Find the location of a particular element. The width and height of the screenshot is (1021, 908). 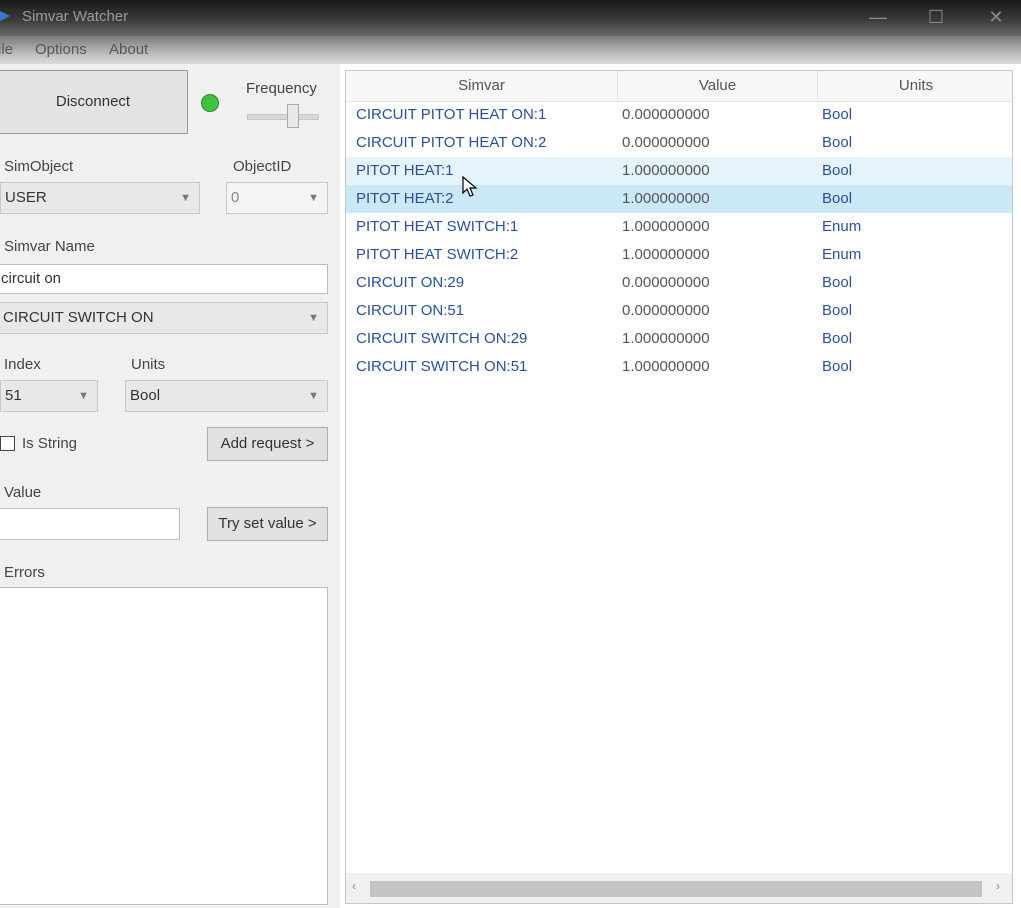

value-input is located at coordinates (90, 524).